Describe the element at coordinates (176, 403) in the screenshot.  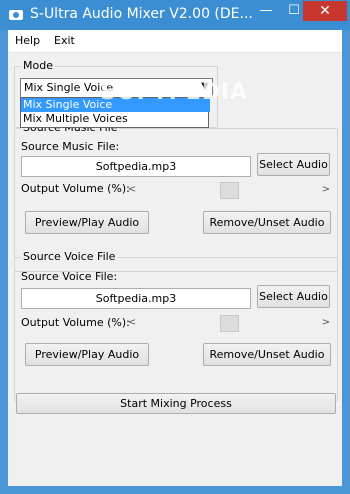
I see `start-mixing-button: Start Mixing Process` at that location.